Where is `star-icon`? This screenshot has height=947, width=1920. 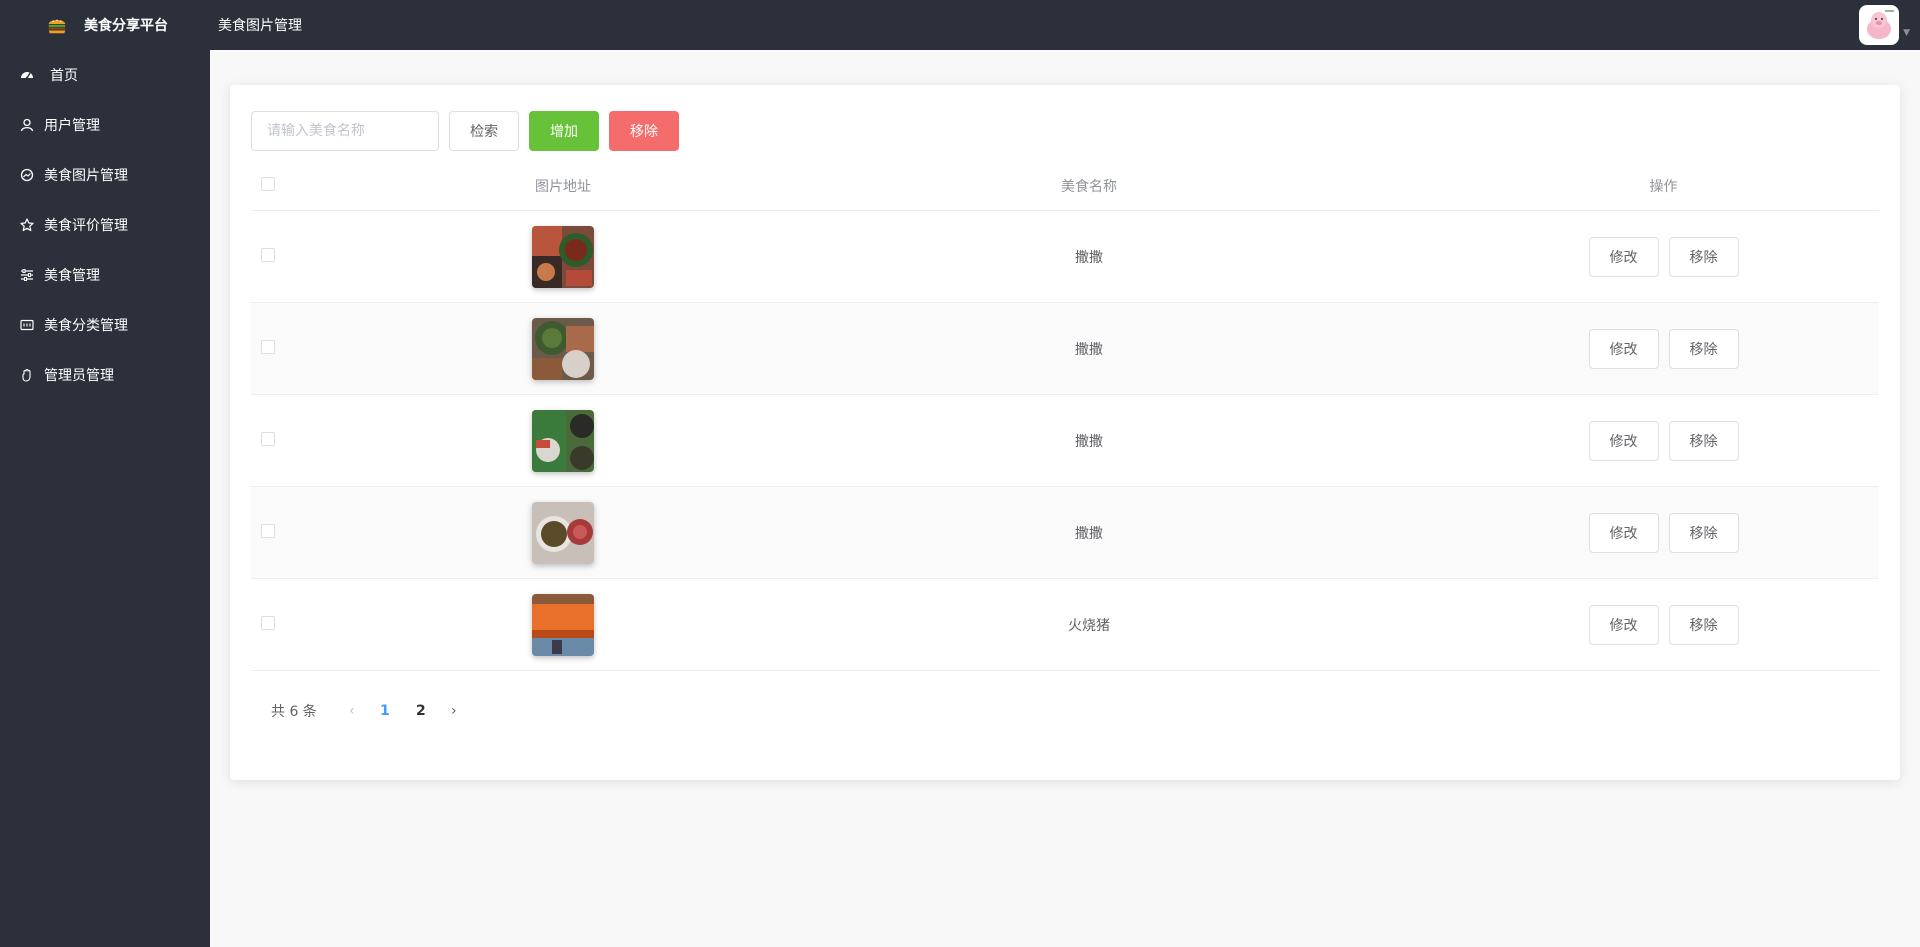 star-icon is located at coordinates (27, 225).